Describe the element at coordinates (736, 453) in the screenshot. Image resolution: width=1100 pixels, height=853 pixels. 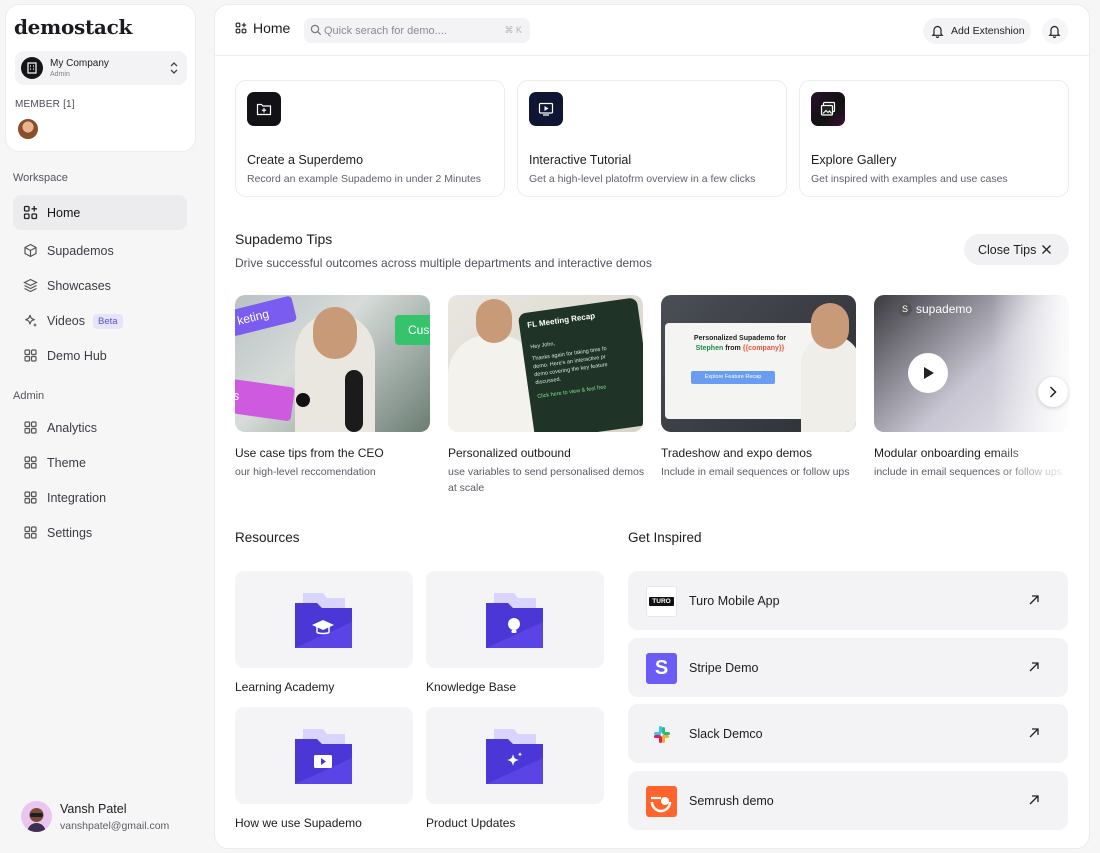
I see `tip-title: Tradeshow and expo demos` at that location.